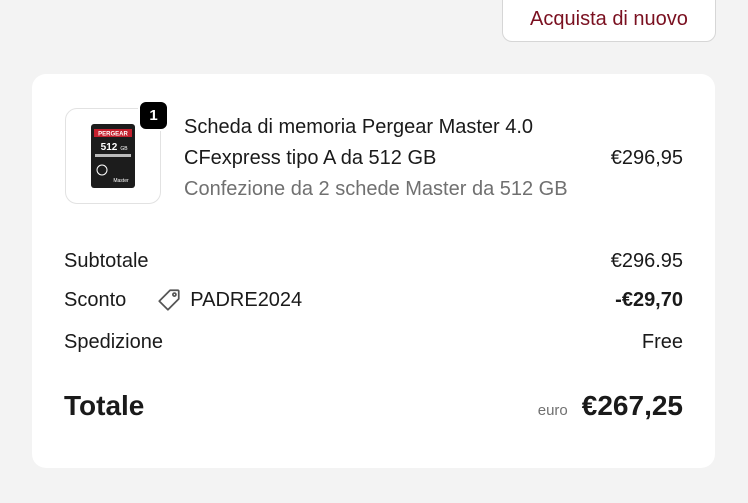 The height and width of the screenshot is (503, 748). Describe the element at coordinates (124, 149) in the screenshot. I see `card-unit-text: GB` at that location.